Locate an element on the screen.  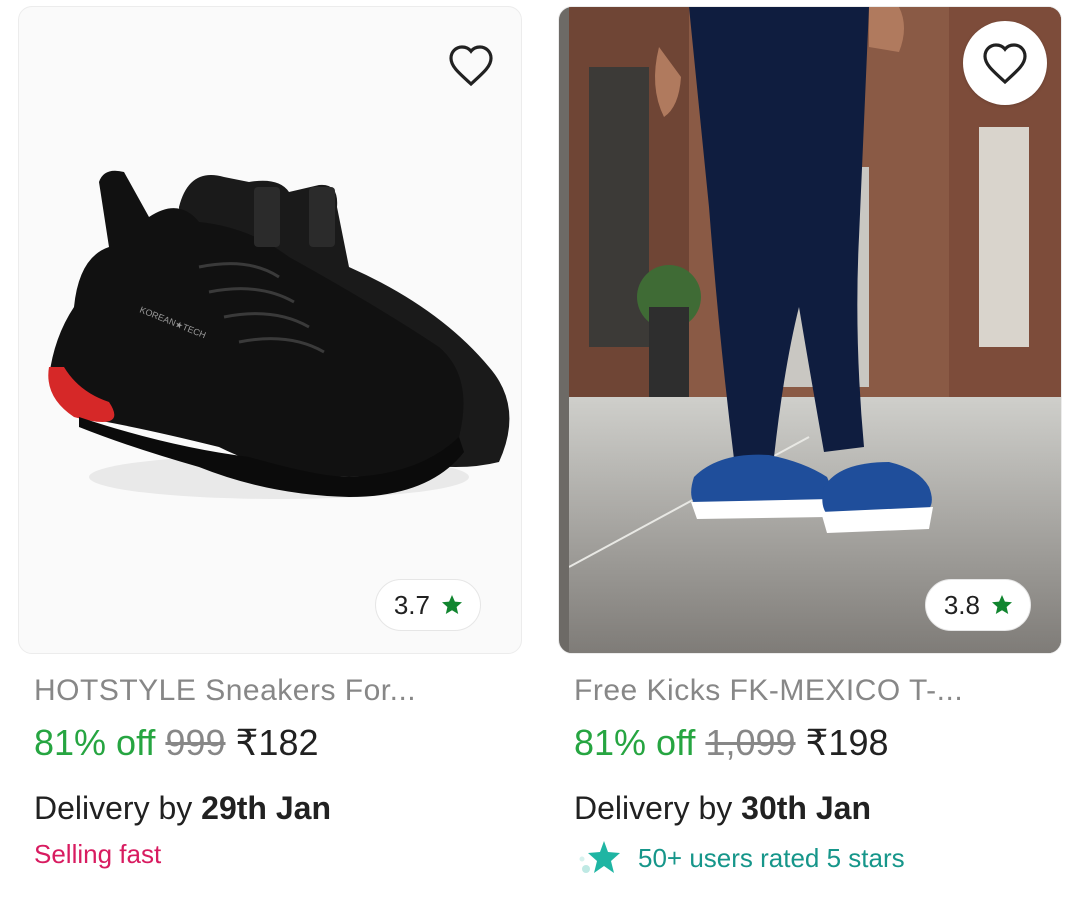
price-row: 81% off 1,099 ₹198 is located at coordinates (810, 743).